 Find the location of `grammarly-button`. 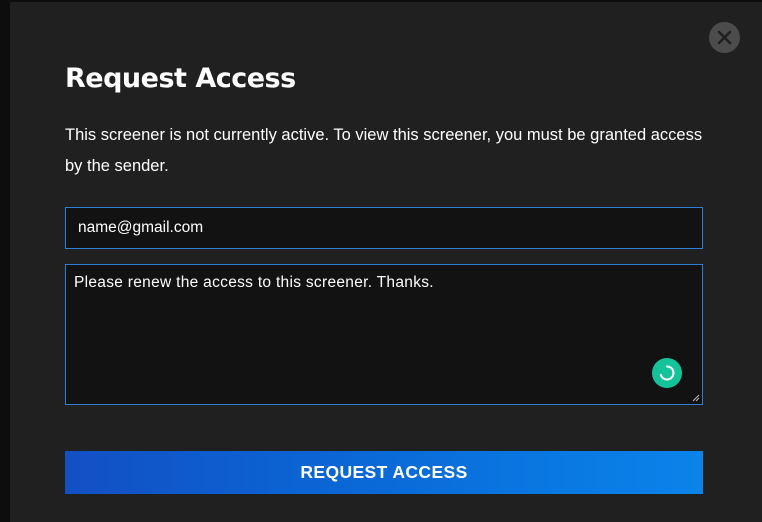

grammarly-button is located at coordinates (667, 373).